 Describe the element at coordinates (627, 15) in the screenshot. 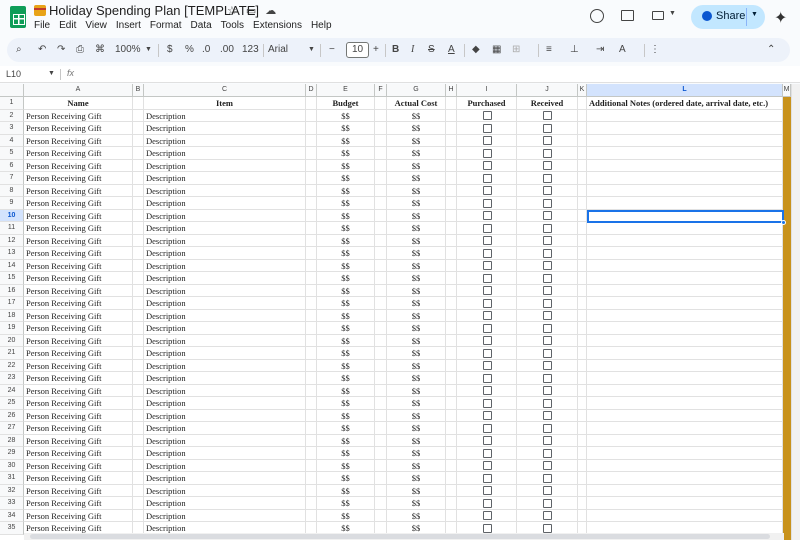

I see `comments-icon` at that location.